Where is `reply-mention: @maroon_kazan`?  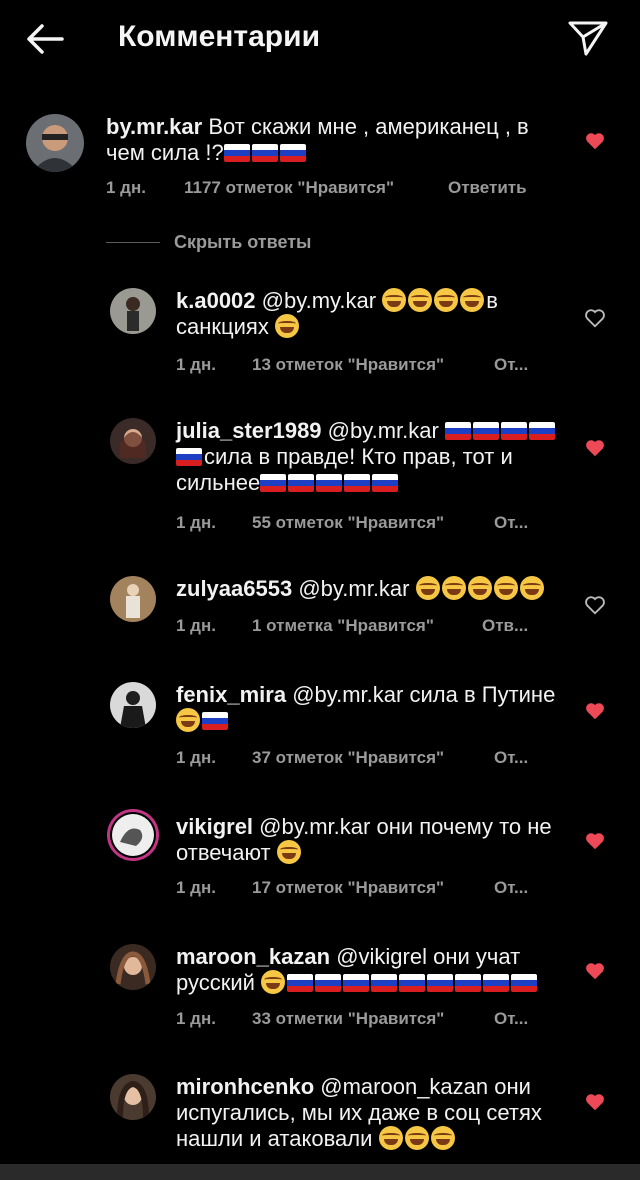
reply-mention: @maroon_kazan is located at coordinates (404, 1086).